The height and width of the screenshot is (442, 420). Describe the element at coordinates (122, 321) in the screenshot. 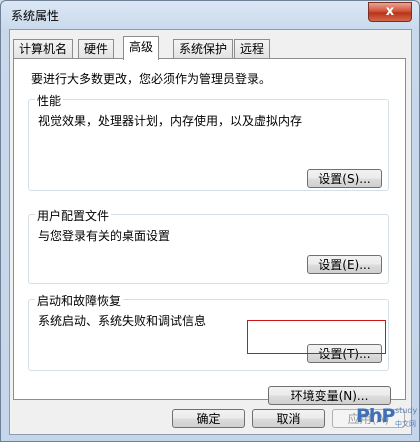

I see `startup-recovery-description: 系统启动、系统失败和调试信息` at that location.